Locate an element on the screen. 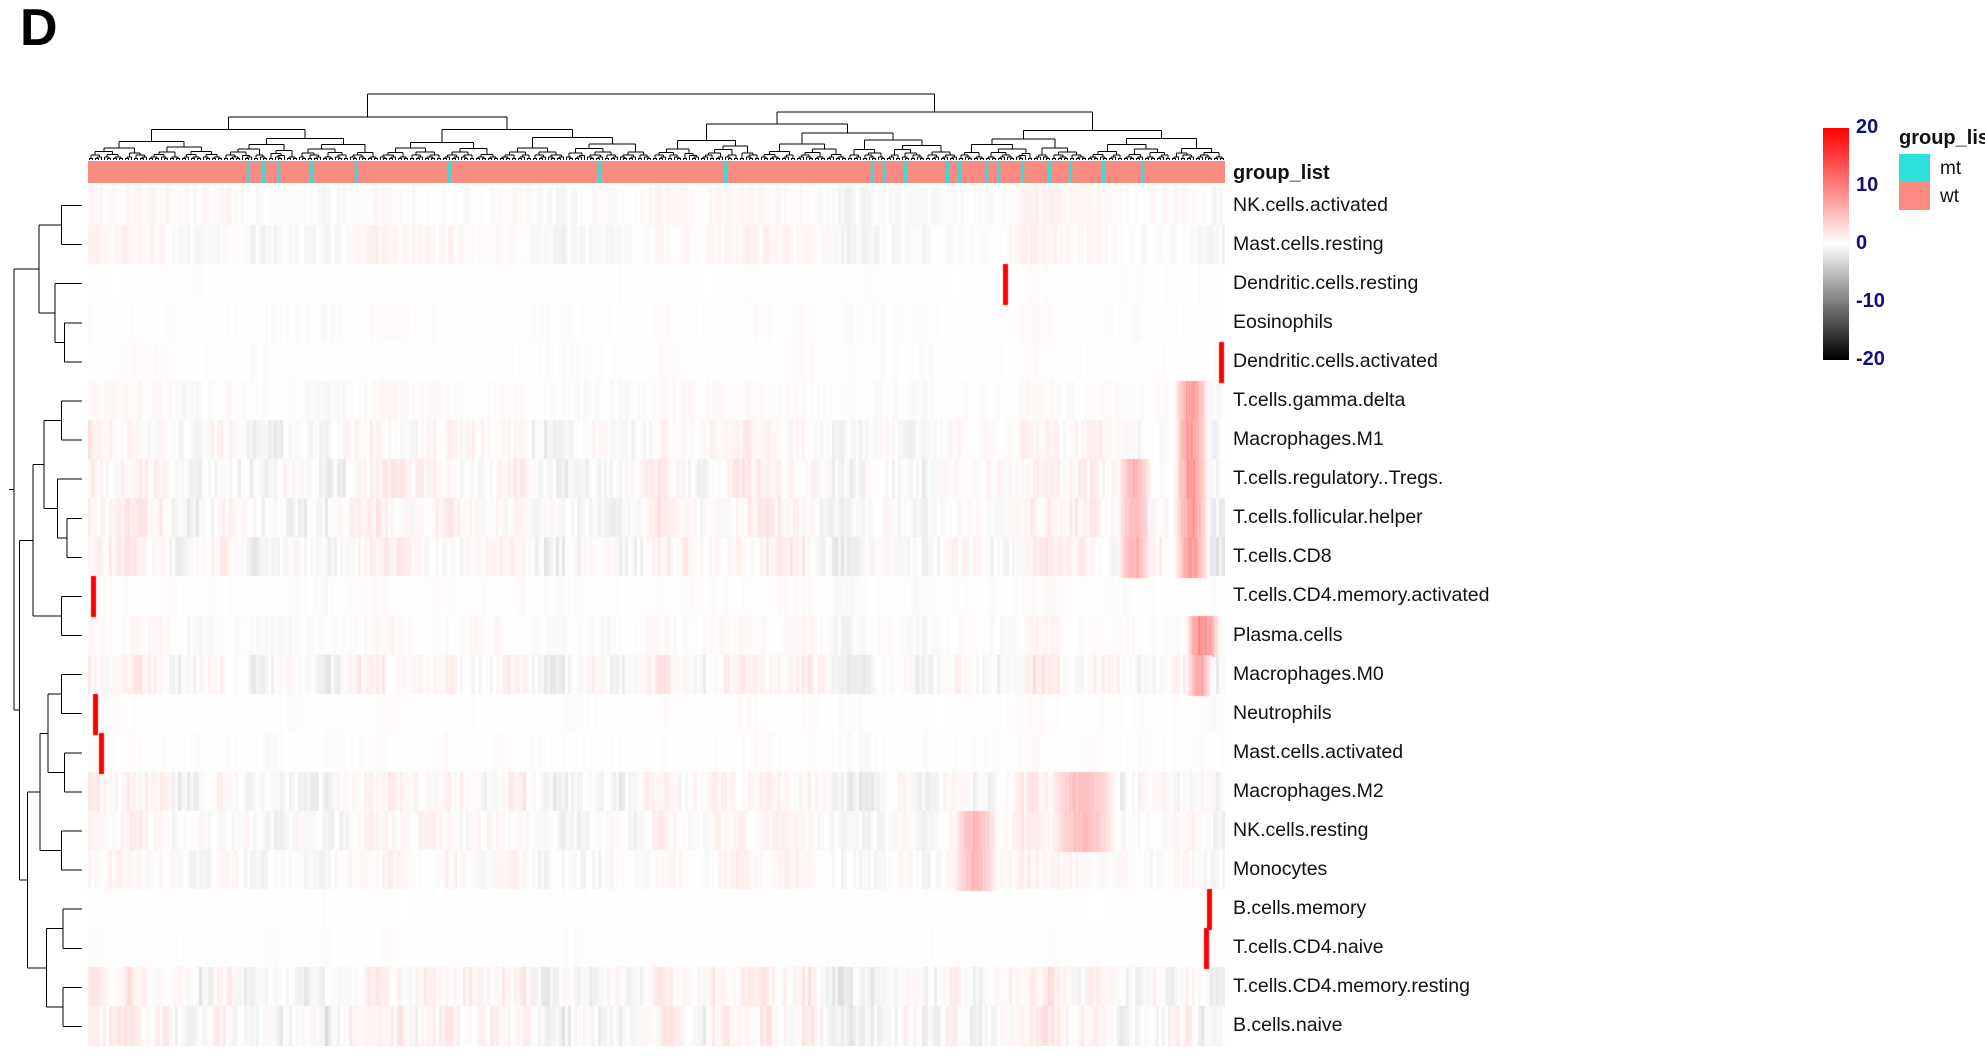 The width and height of the screenshot is (1985, 1060). row-label: T.cells.CD4.memory.activated is located at coordinates (1361, 595).